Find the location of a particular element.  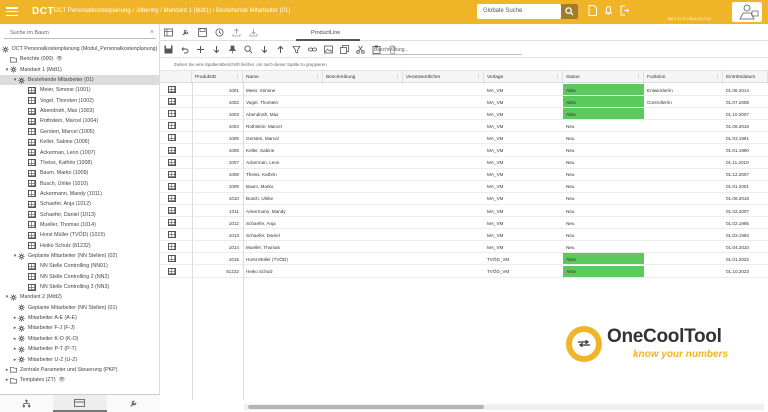

table-cell-produktid: 1001 is located at coordinates (217, 89).